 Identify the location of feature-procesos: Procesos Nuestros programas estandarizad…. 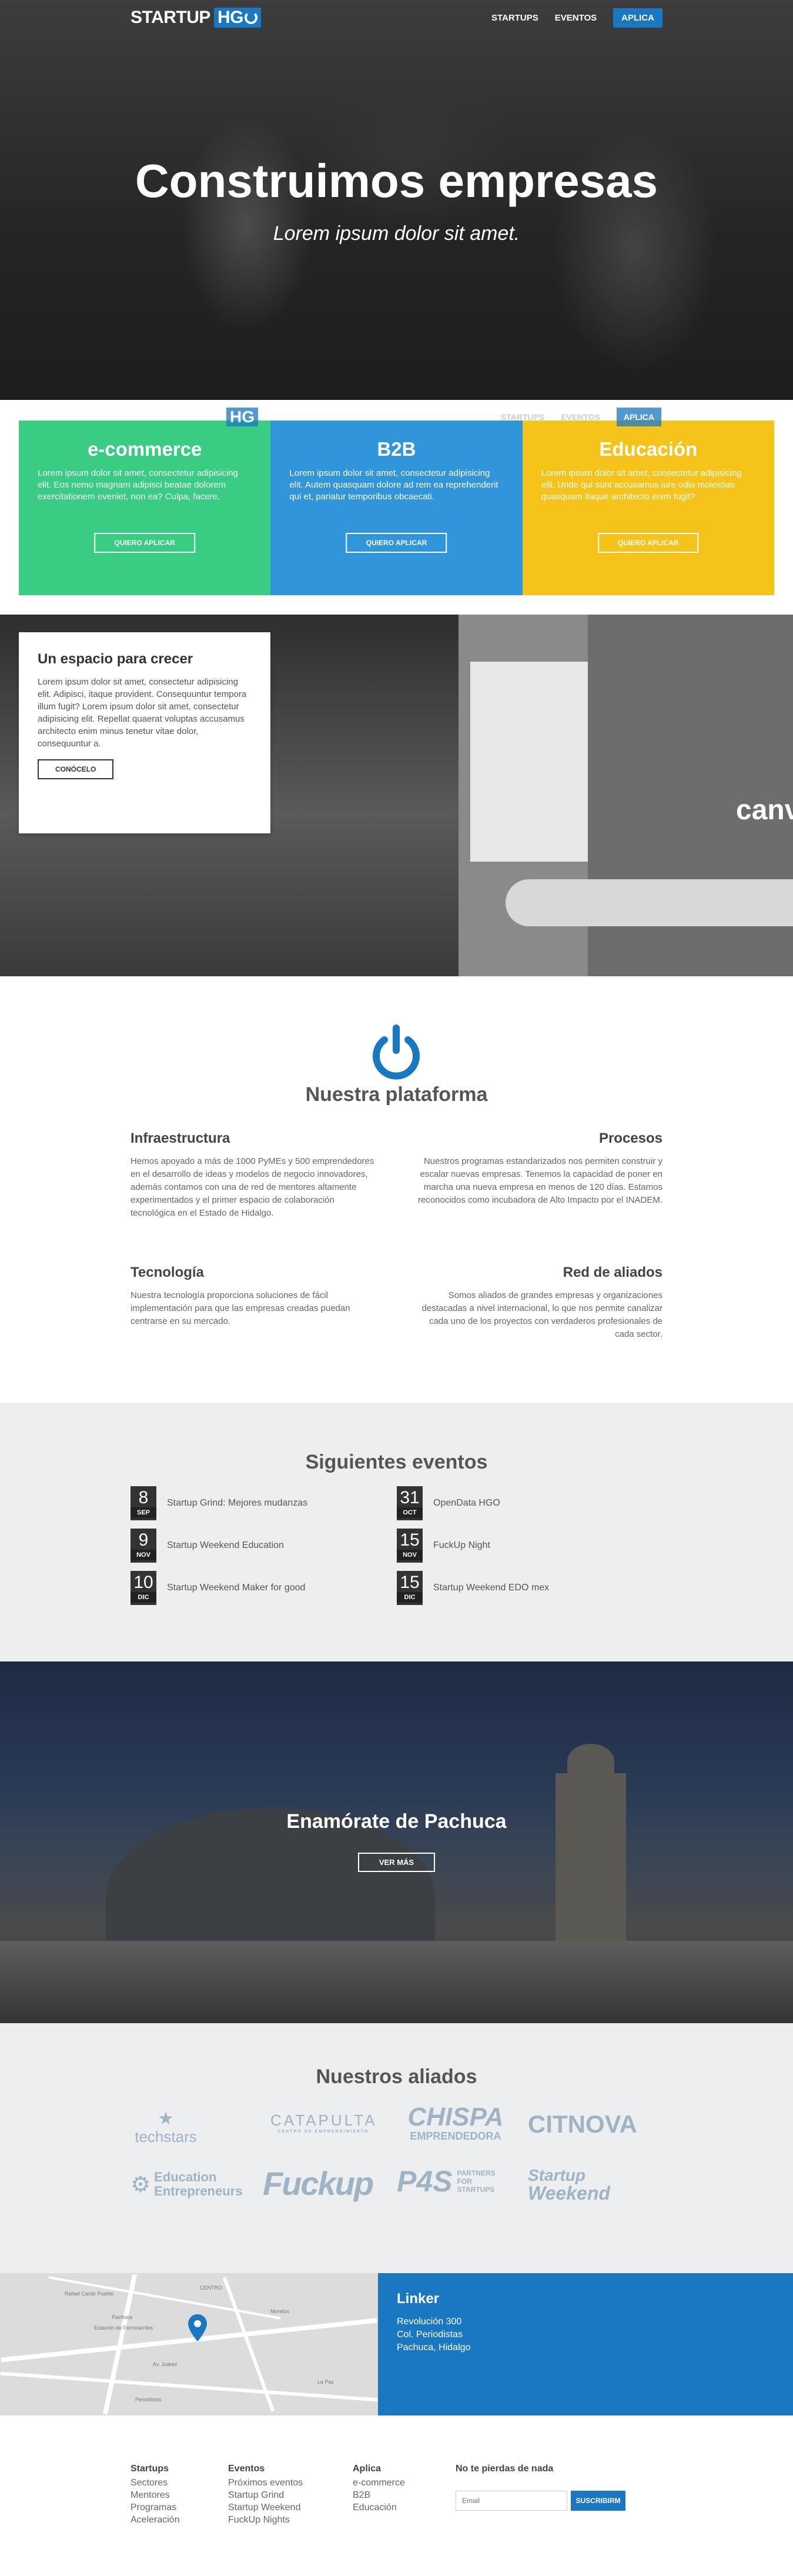
(539, 1168).